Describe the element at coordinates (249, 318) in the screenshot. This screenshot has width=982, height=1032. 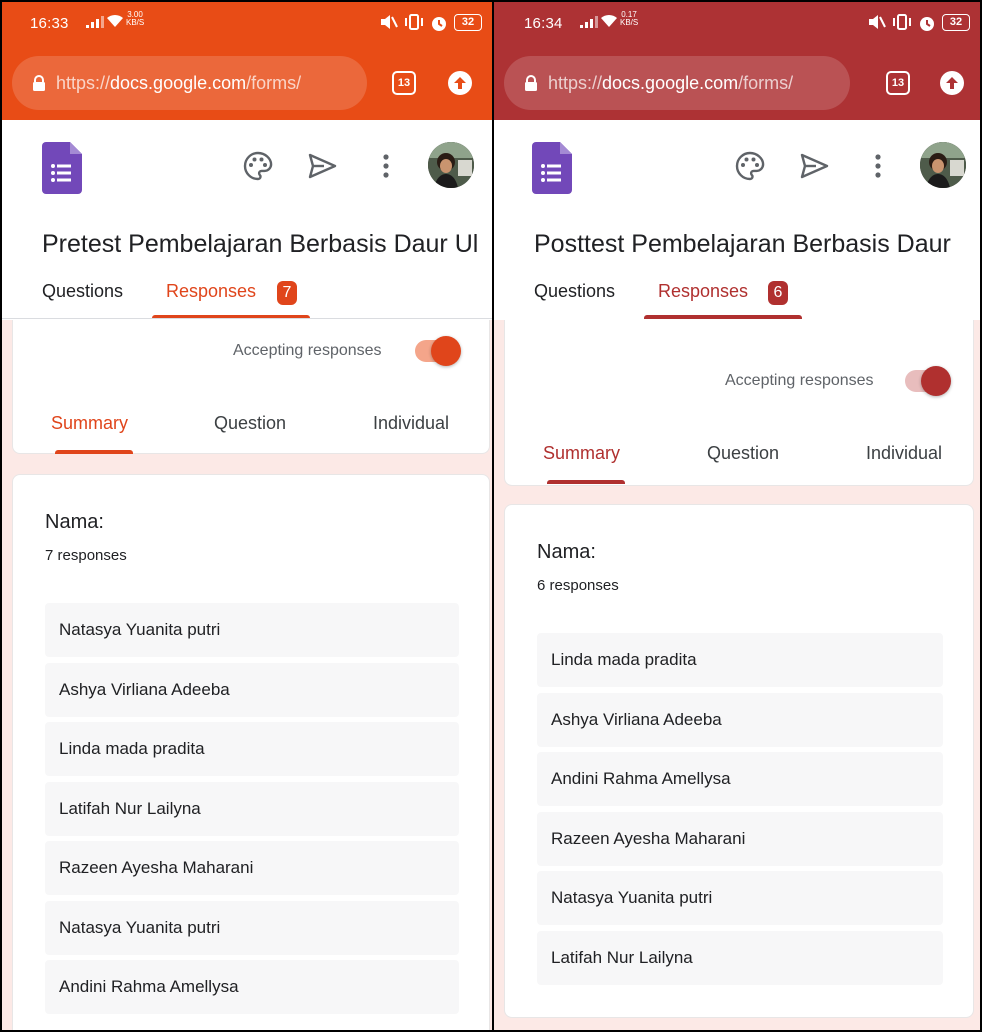
I see `header-divider` at that location.